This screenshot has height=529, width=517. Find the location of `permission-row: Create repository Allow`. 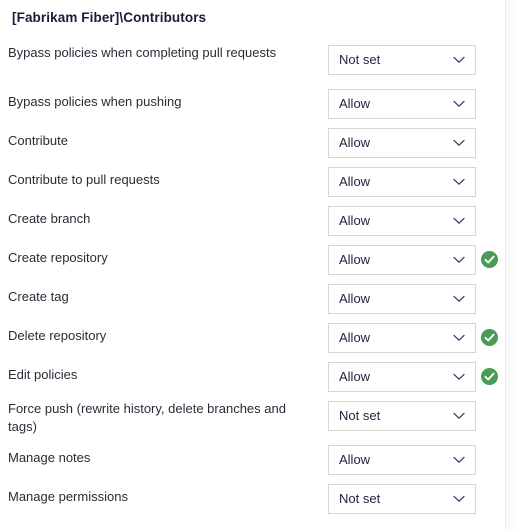

permission-row: Create repository Allow is located at coordinates (252, 261).